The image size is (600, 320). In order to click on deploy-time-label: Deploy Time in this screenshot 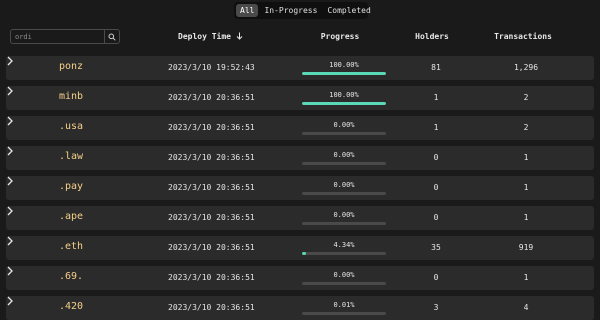, I will do `click(204, 36)`.